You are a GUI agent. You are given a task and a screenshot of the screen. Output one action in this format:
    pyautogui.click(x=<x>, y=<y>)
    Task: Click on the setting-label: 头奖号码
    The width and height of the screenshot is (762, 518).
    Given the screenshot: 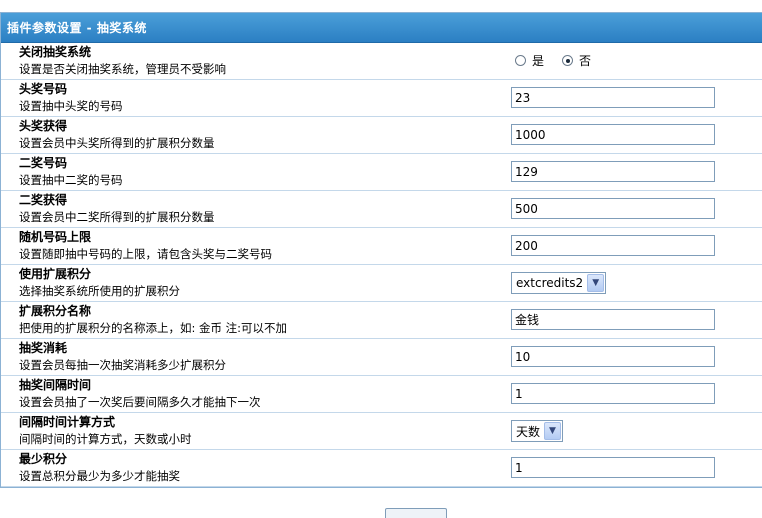 What is the action you would take?
    pyautogui.click(x=43, y=89)
    